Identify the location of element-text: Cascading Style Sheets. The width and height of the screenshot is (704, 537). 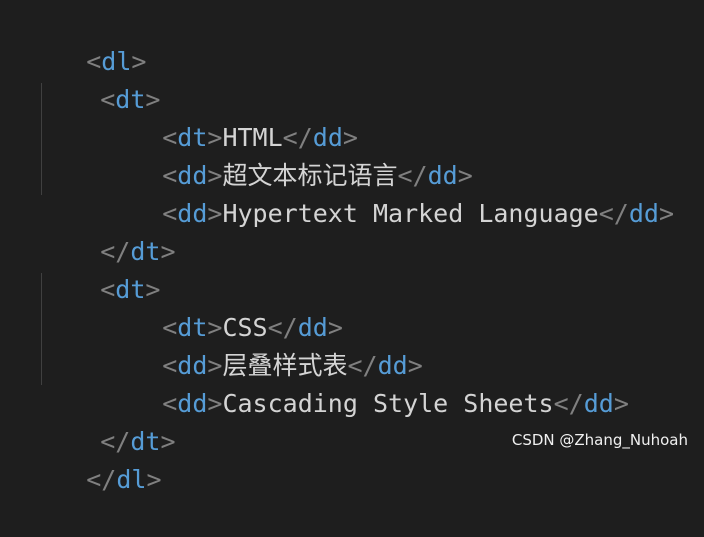
(388, 403).